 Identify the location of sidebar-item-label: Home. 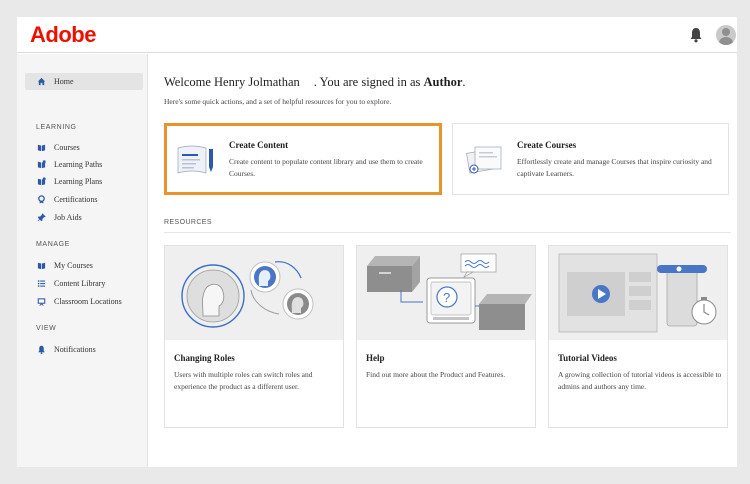
(64, 81).